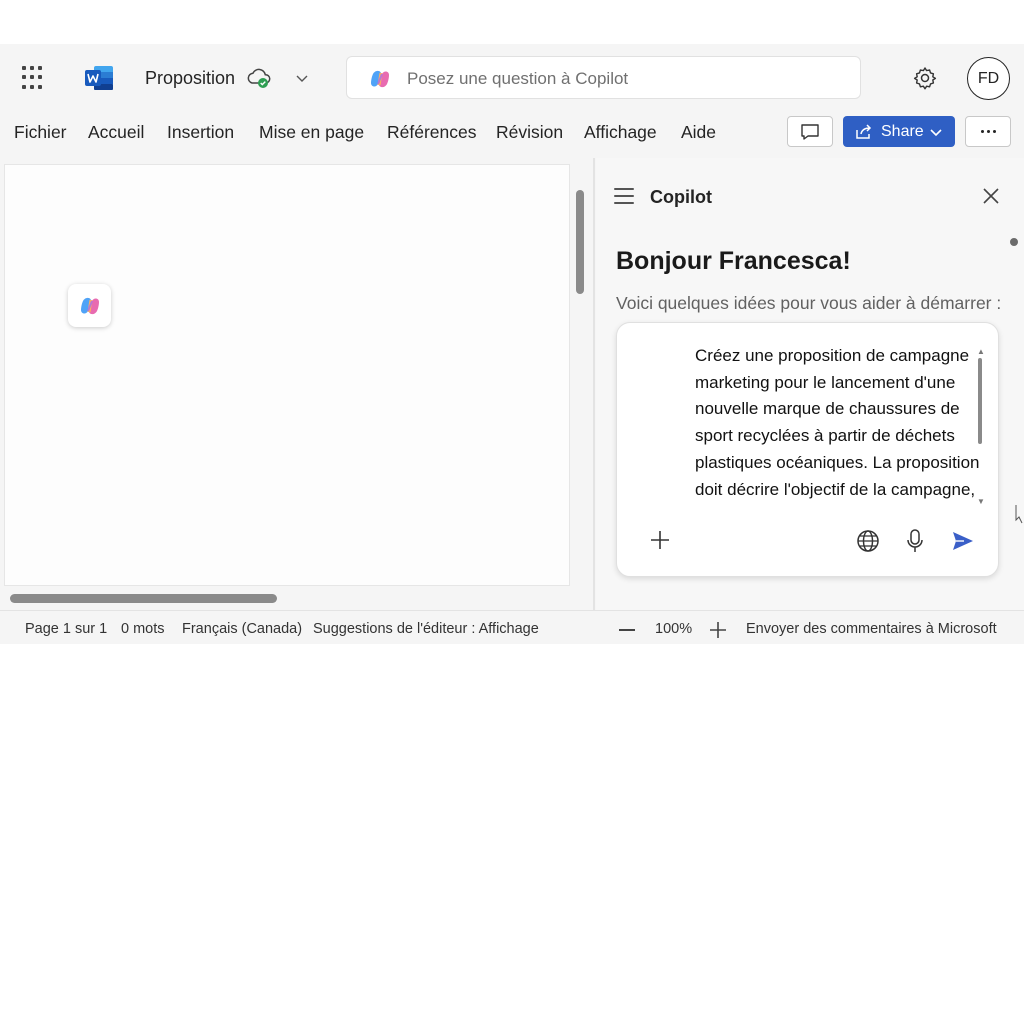  Describe the element at coordinates (698, 132) in the screenshot. I see `tab-aide: Aide` at that location.